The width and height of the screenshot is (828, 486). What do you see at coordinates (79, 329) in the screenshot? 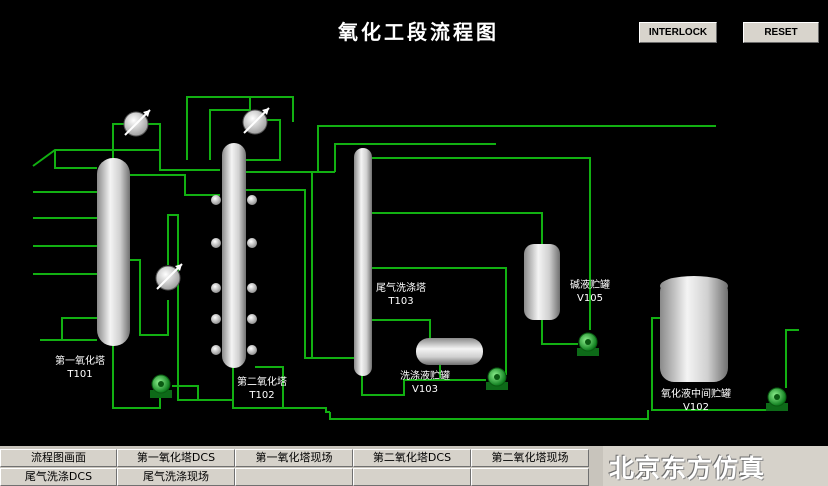
I see `pipe-t101-bottom-loop` at bounding box center [79, 329].